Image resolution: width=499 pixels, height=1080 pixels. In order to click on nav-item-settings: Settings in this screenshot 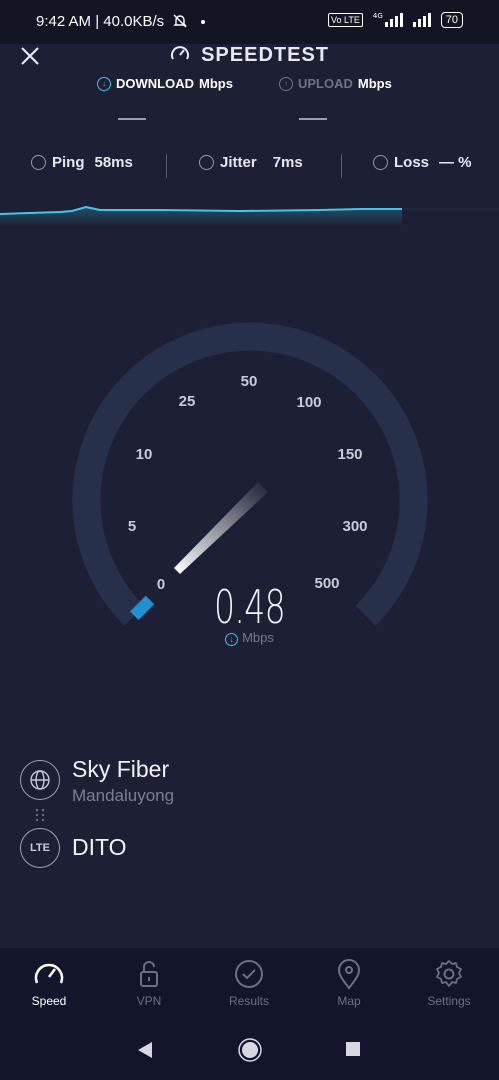, I will do `click(449, 983)`.